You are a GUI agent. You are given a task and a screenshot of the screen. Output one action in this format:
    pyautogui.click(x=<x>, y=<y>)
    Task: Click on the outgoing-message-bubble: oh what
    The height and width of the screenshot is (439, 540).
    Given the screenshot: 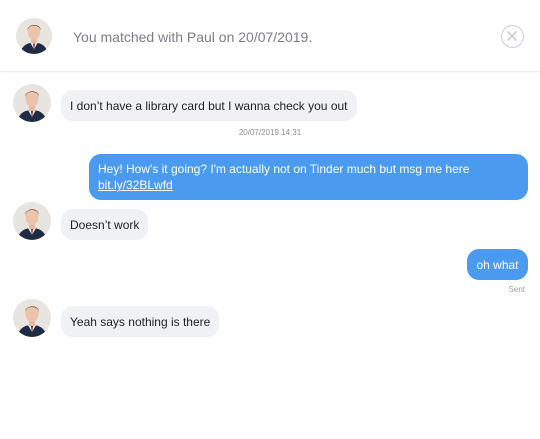 What is the action you would take?
    pyautogui.click(x=497, y=264)
    